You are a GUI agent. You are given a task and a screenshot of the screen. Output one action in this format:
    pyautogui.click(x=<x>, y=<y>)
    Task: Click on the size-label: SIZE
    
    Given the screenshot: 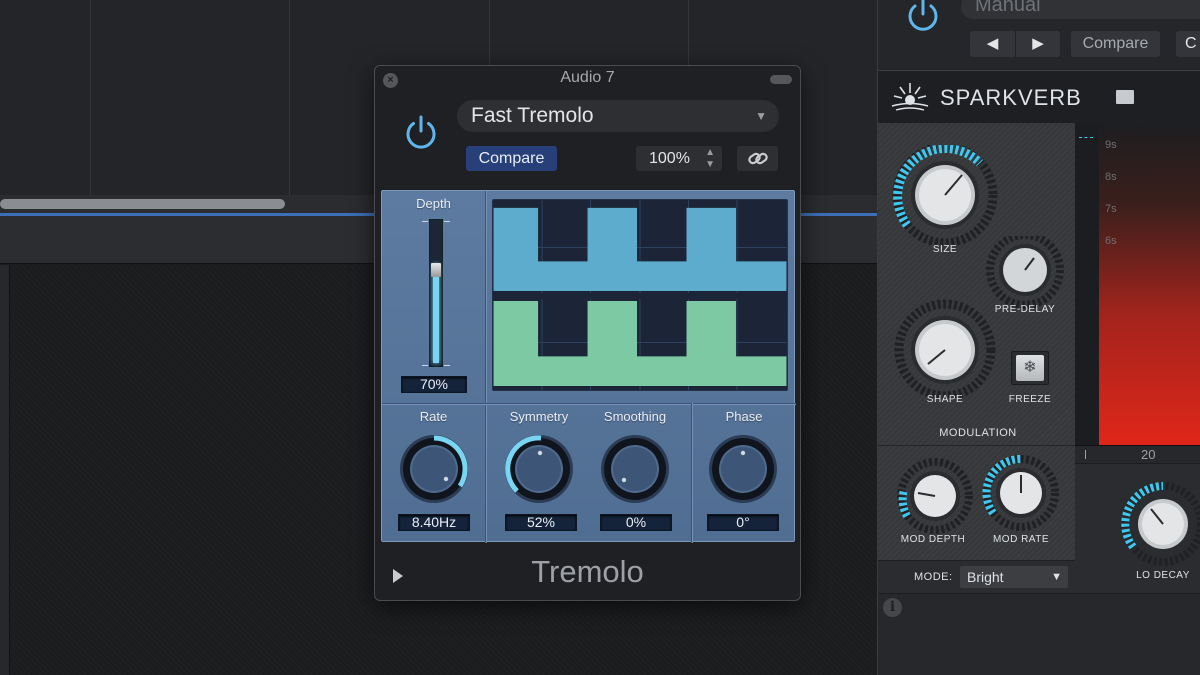 What is the action you would take?
    pyautogui.click(x=945, y=249)
    